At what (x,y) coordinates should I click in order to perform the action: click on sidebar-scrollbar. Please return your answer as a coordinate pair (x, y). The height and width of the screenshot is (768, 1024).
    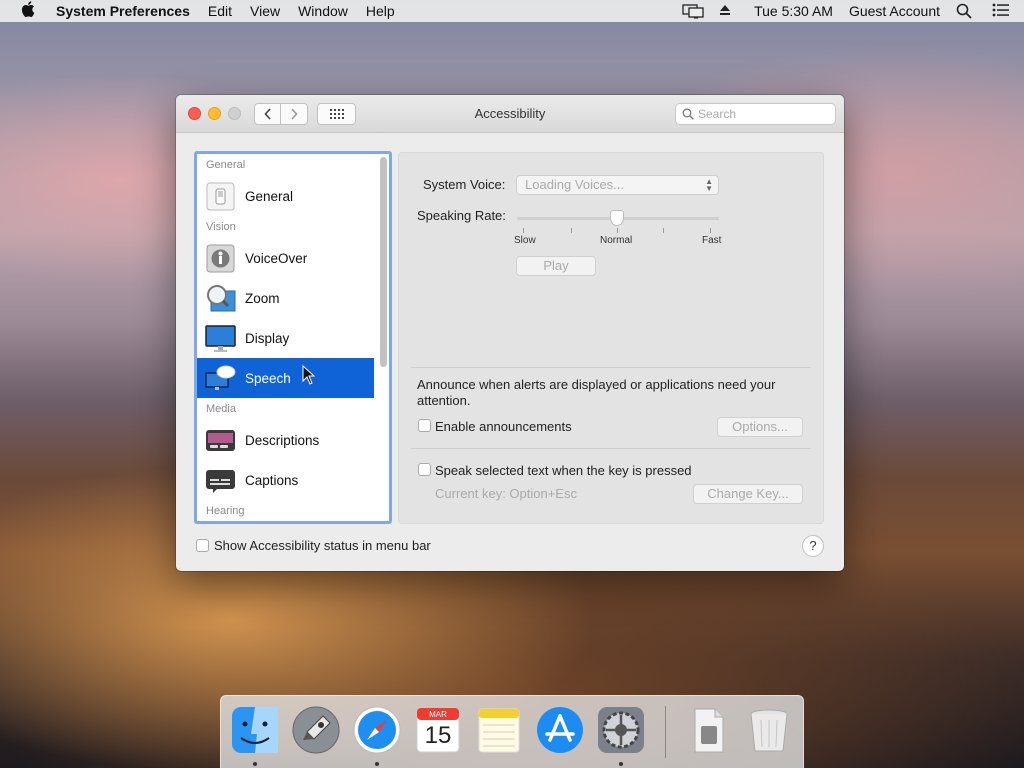
    Looking at the image, I should click on (383, 262).